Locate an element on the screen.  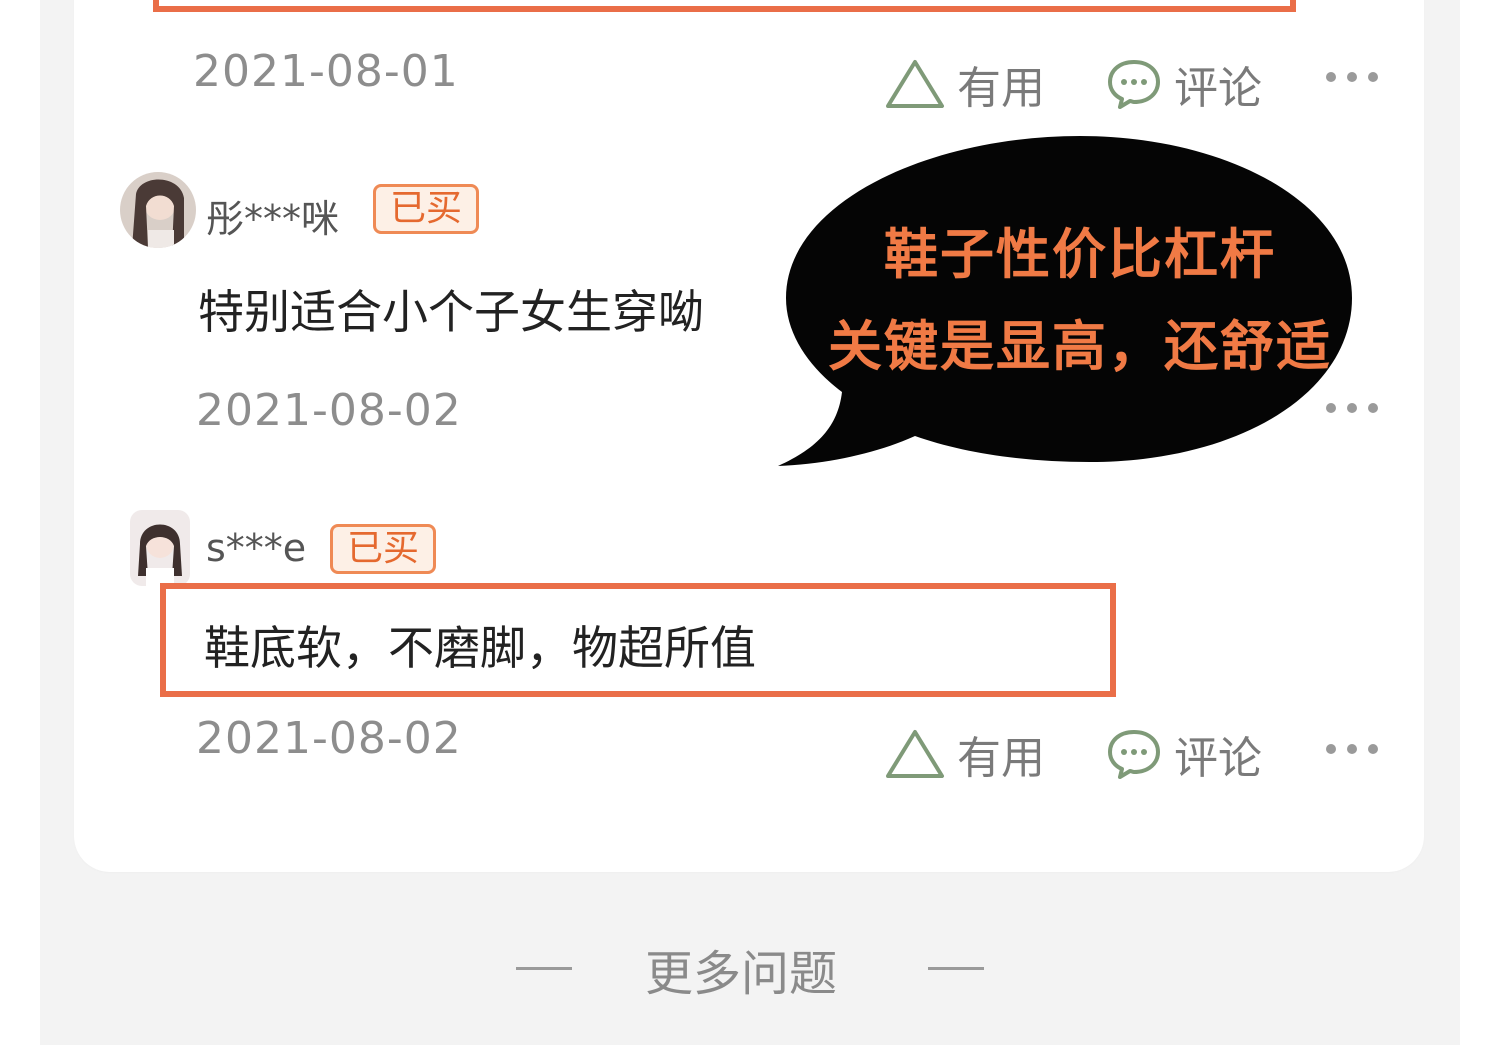
highlight-box-previous is located at coordinates (724, 6).